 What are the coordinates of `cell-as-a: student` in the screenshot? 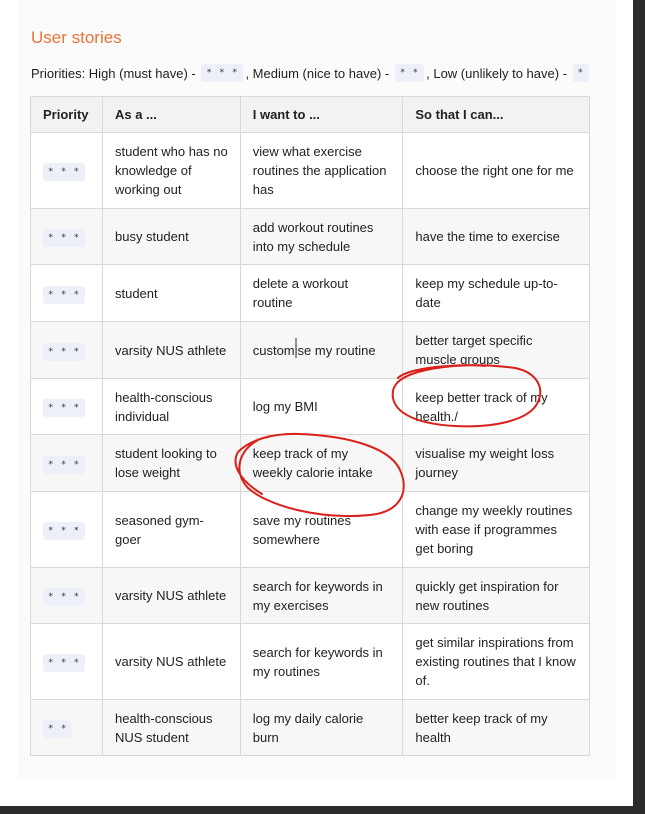 It's located at (171, 293).